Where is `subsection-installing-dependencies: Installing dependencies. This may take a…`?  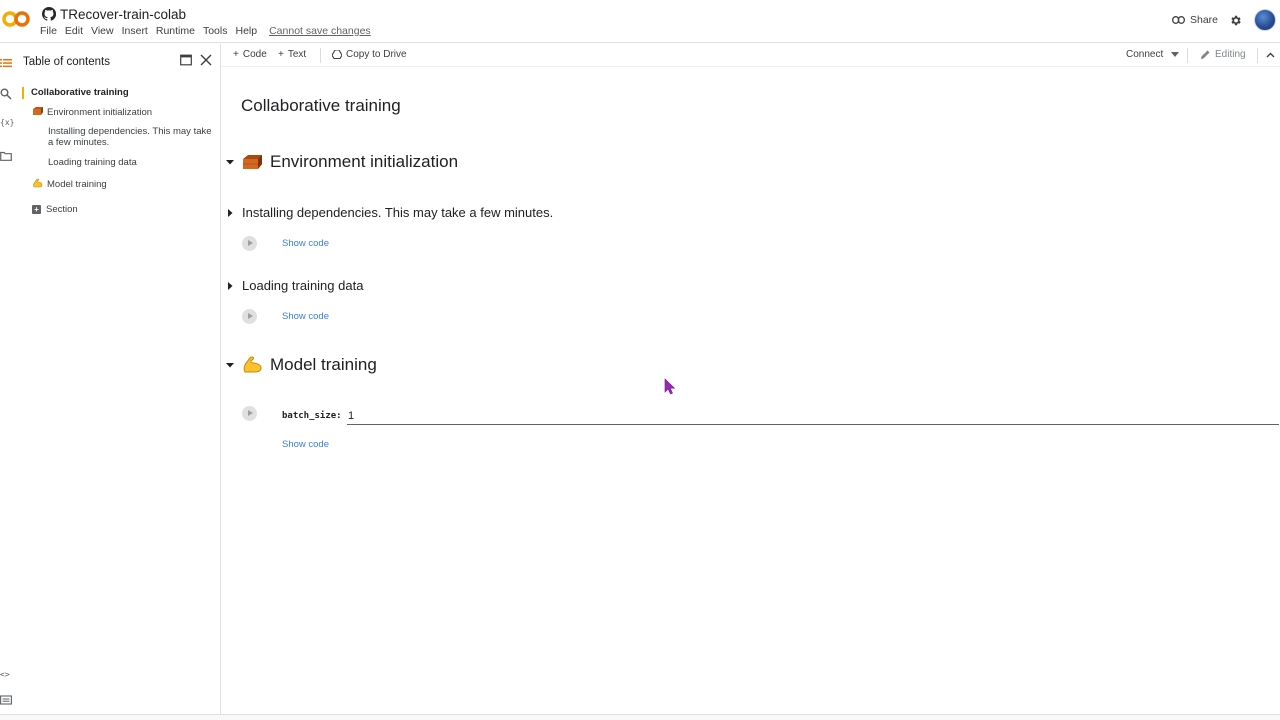 subsection-installing-dependencies: Installing dependencies. This may take a… is located at coordinates (389, 212).